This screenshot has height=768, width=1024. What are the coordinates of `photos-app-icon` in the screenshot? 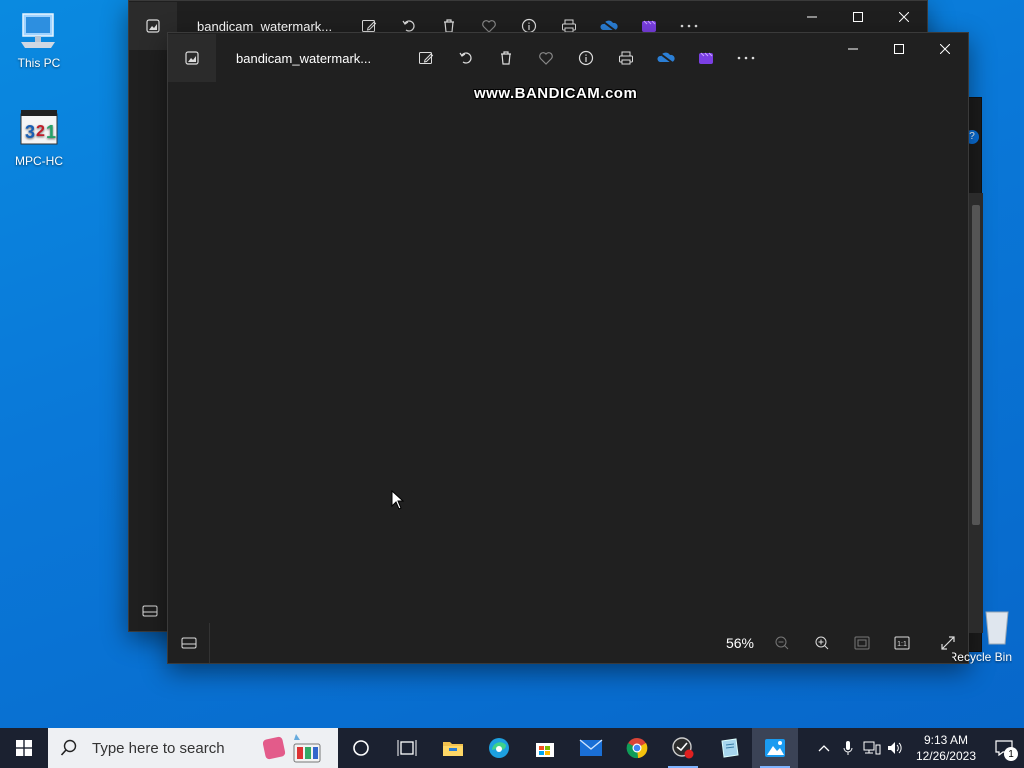 It's located at (192, 58).